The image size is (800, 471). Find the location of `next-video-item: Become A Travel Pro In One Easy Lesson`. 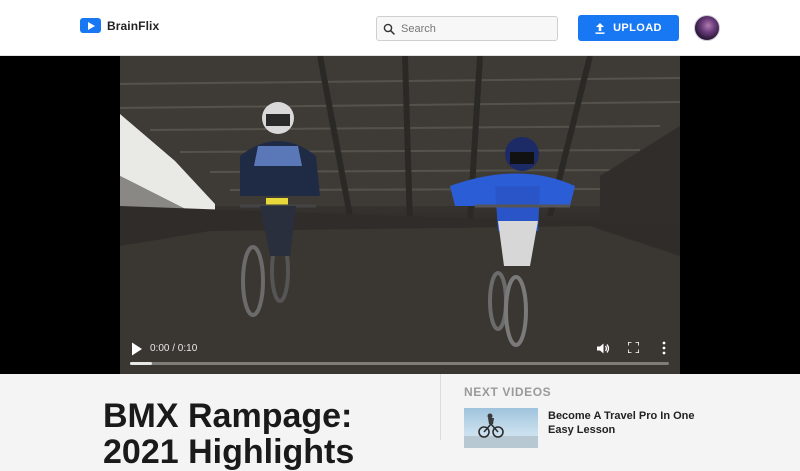

next-video-item: Become A Travel Pro In One Easy Lesson is located at coordinates (624, 428).